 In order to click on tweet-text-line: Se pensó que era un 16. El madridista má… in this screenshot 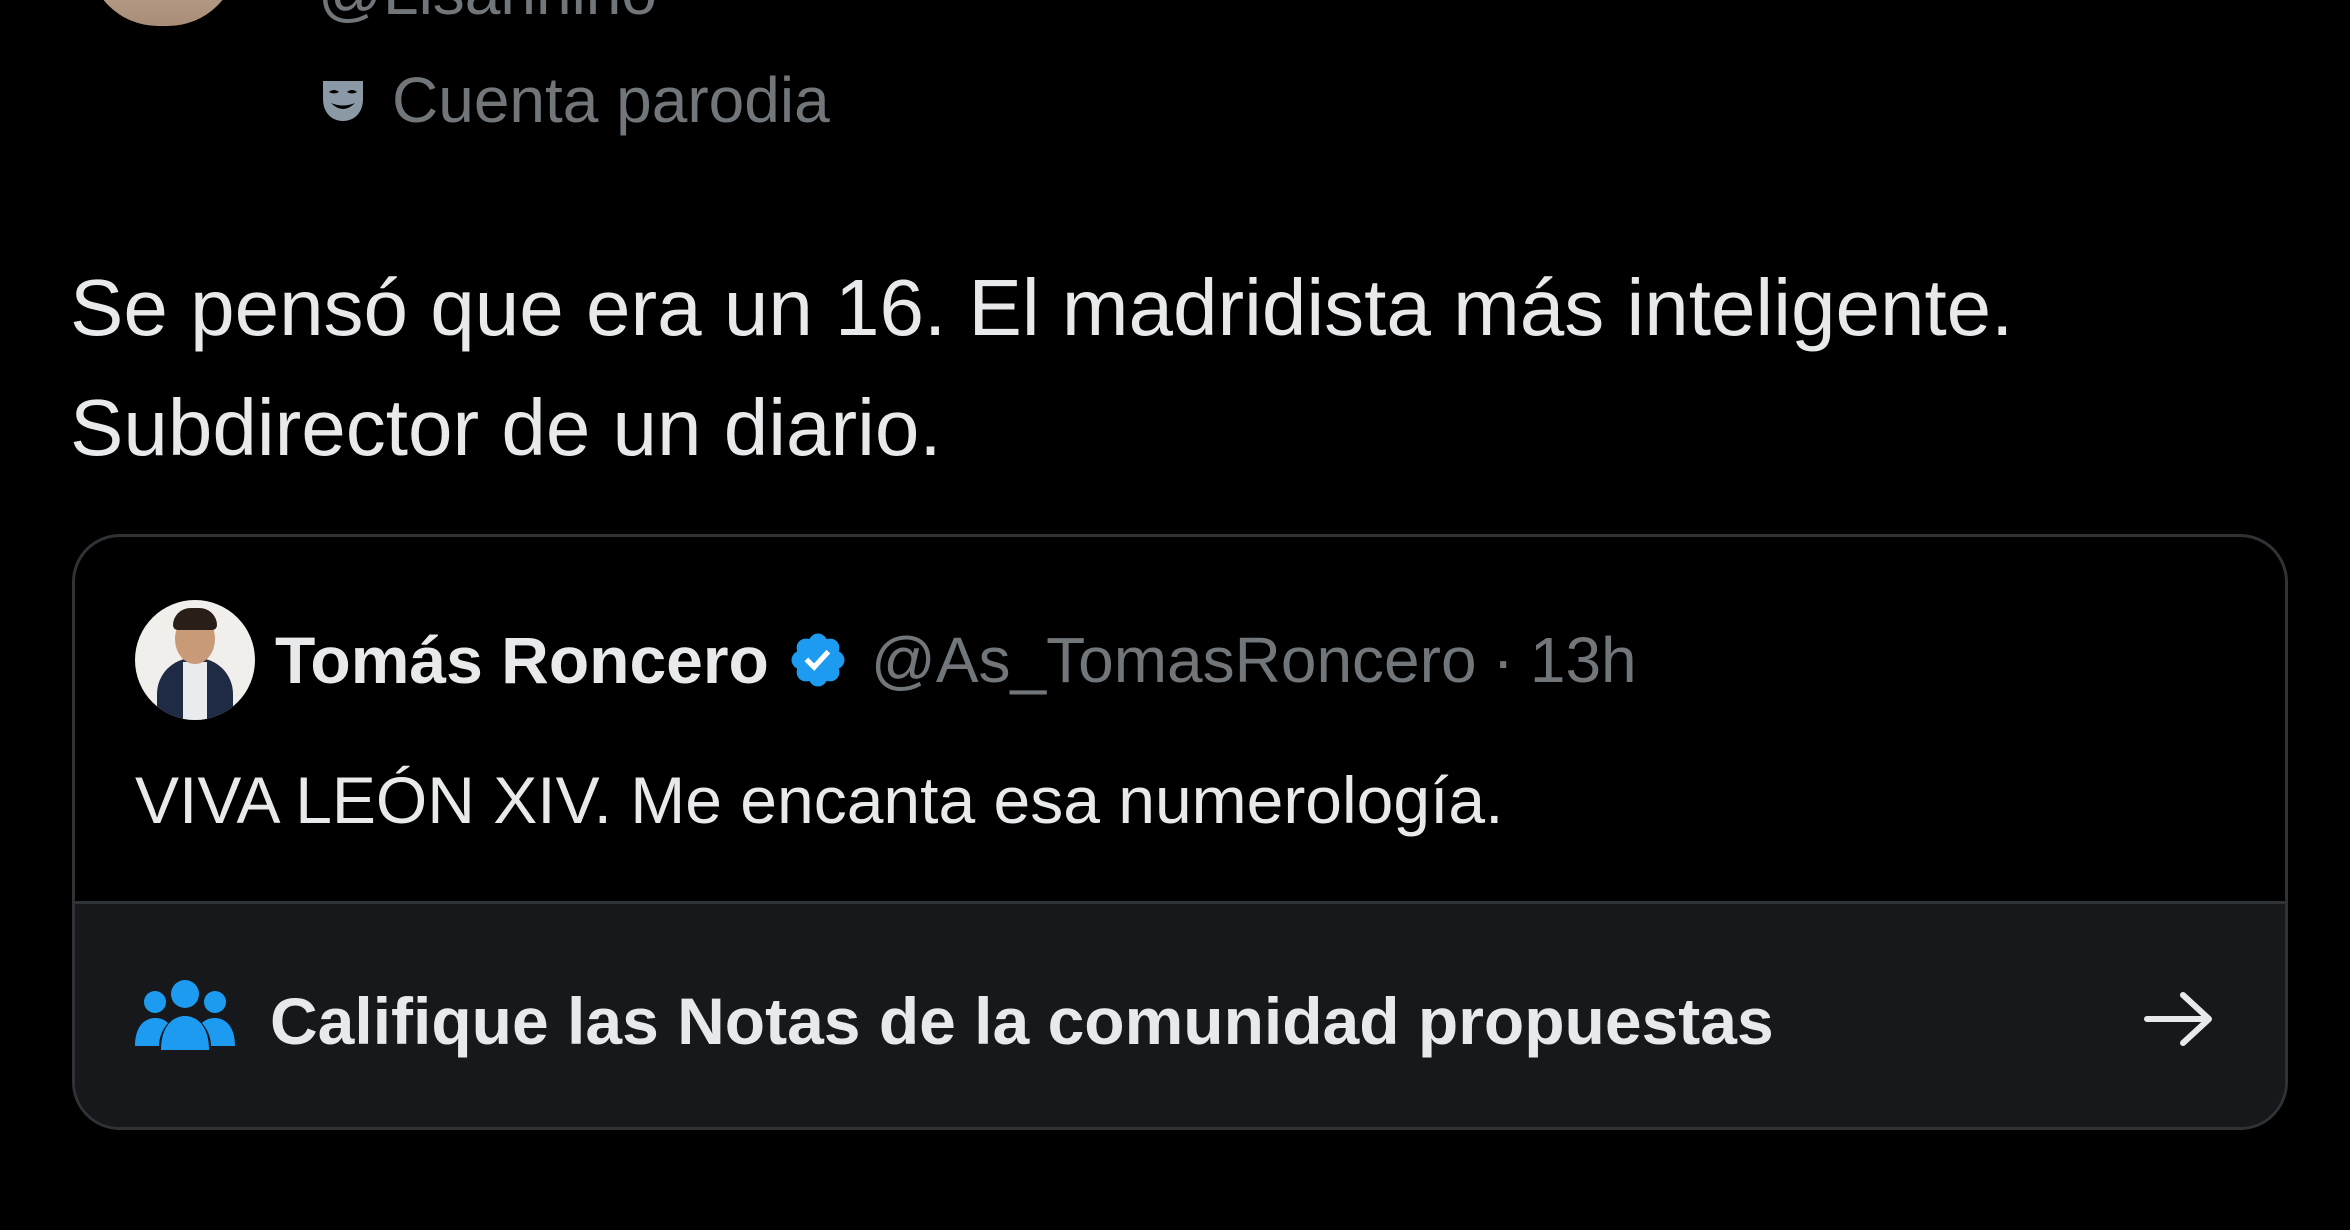, I will do `click(1042, 307)`.